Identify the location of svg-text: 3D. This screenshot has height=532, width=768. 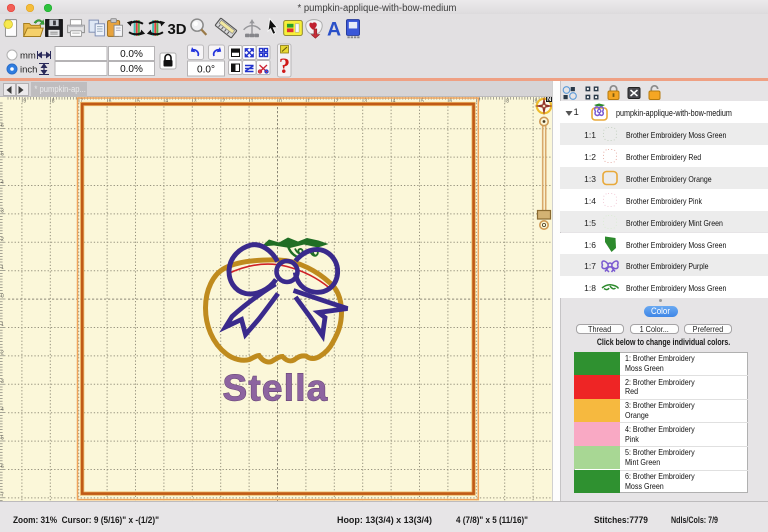
(176, 30).